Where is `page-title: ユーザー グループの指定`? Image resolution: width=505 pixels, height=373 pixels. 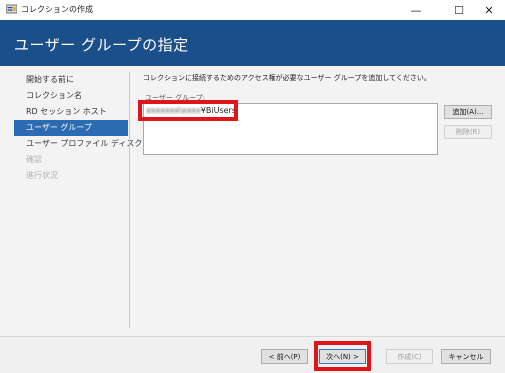 page-title: ユーザー グループの指定 is located at coordinates (101, 45).